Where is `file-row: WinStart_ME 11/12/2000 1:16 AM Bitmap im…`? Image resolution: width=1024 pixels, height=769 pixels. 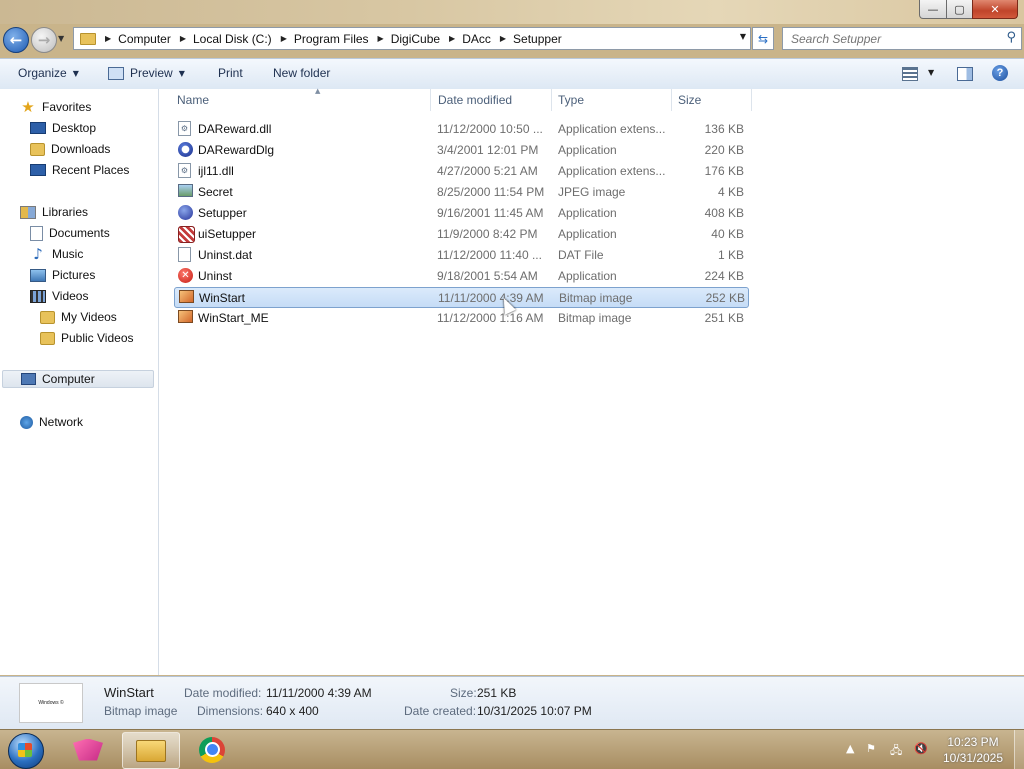
file-row: WinStart_ME 11/12/2000 1:16 AM Bitmap im… is located at coordinates (460, 318).